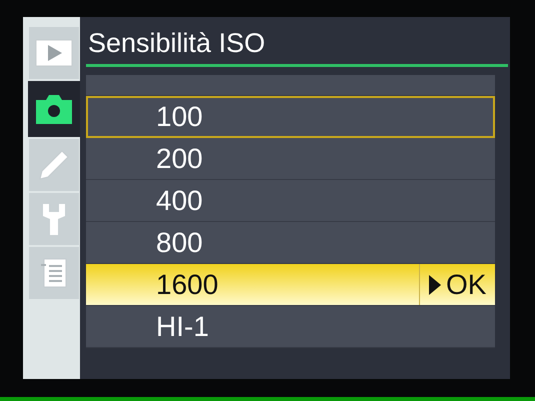 Image resolution: width=535 pixels, height=401 pixels. What do you see at coordinates (179, 200) in the screenshot?
I see `option-label: 400` at bounding box center [179, 200].